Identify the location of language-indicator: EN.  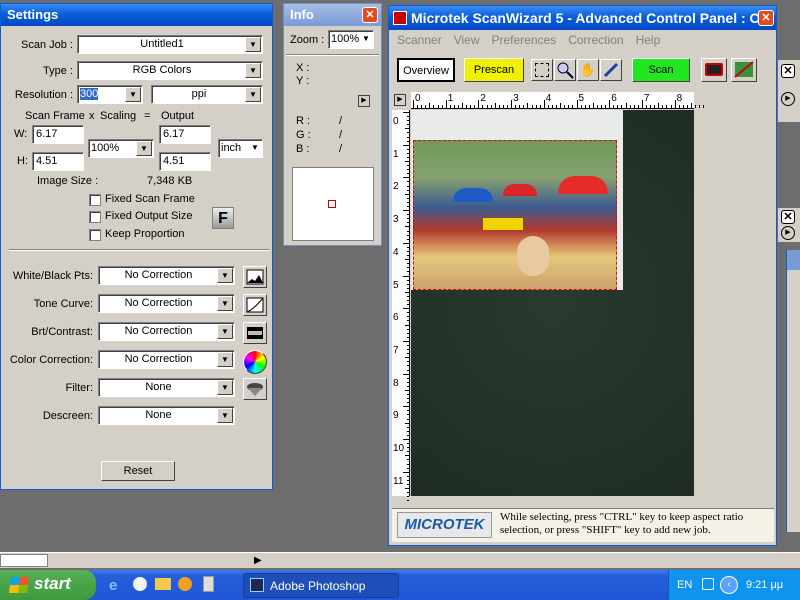
(684, 585).